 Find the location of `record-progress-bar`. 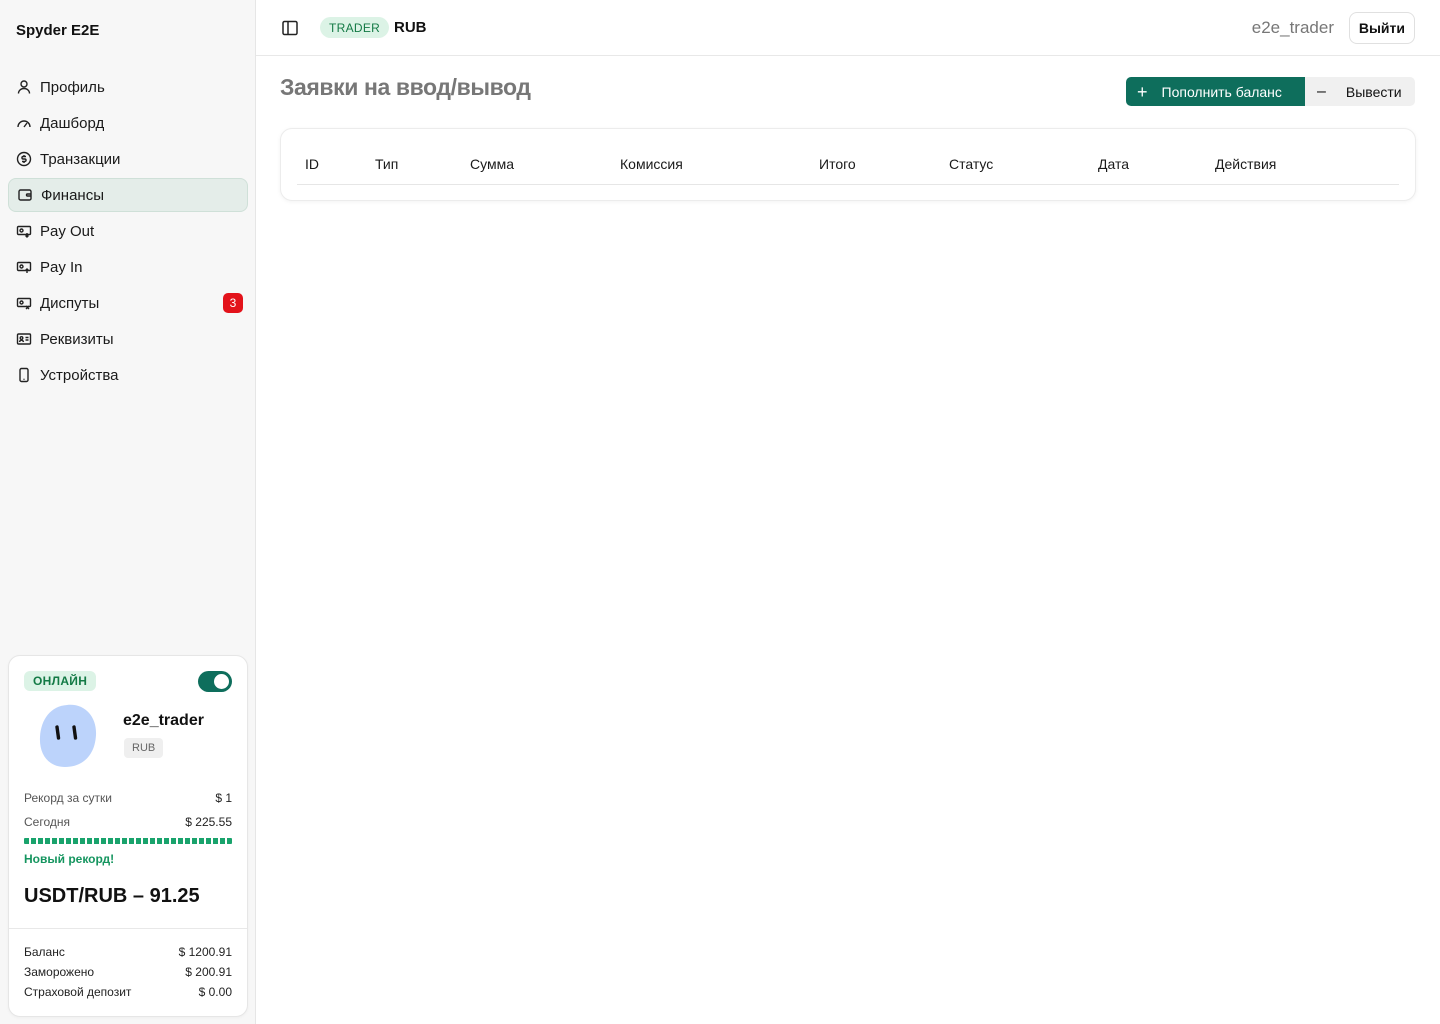

record-progress-bar is located at coordinates (128, 841).